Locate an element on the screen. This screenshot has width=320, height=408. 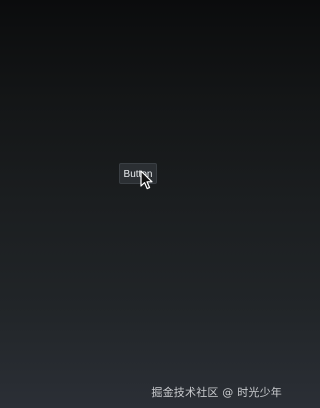
demo-button: Button is located at coordinates (138, 173).